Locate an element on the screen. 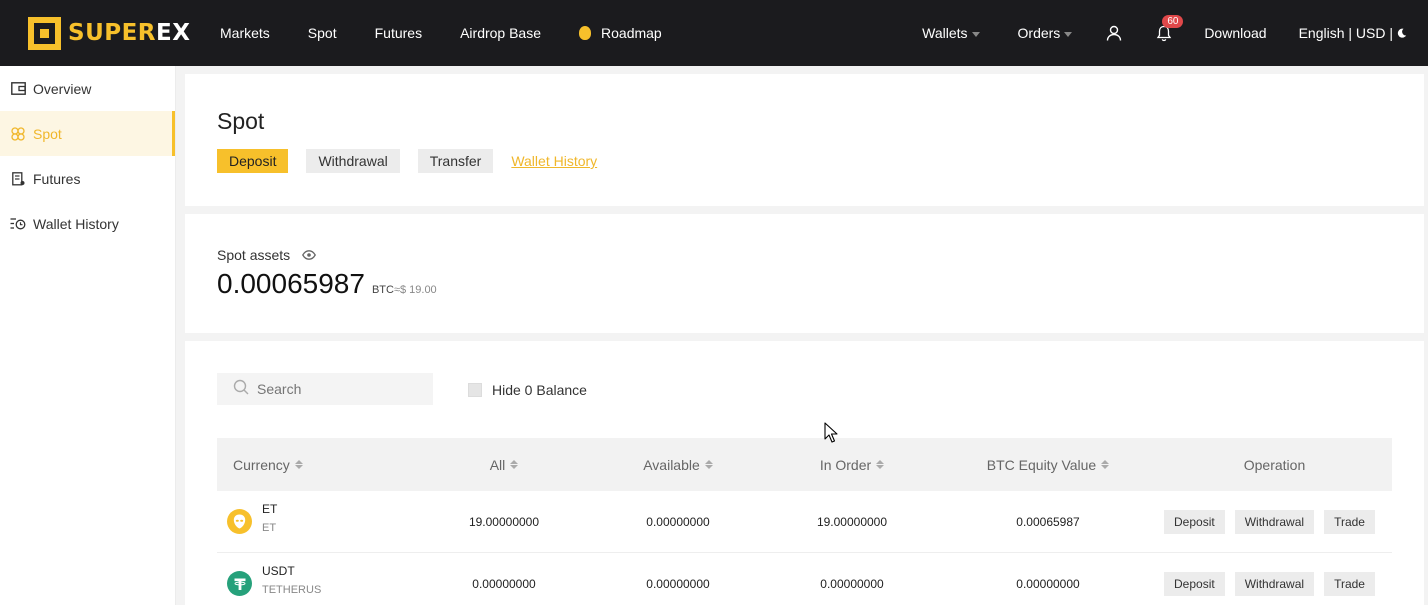 Image resolution: width=1428 pixels, height=605 pixels. logo-text-super: SUPER is located at coordinates (112, 33).